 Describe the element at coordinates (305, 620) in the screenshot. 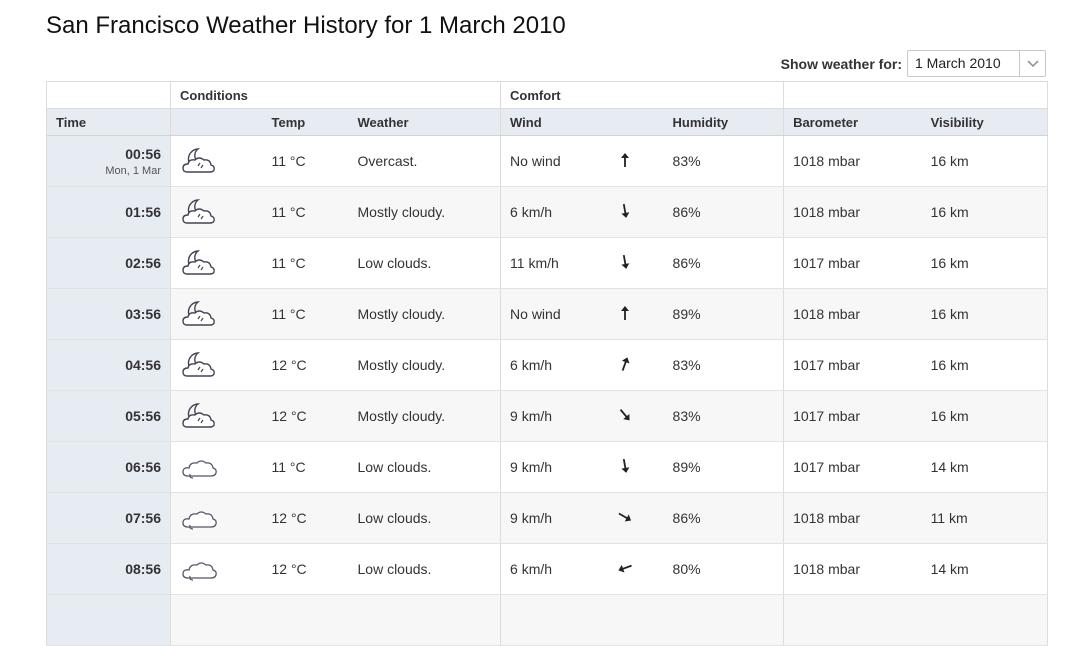

I see `temp-cell` at that location.